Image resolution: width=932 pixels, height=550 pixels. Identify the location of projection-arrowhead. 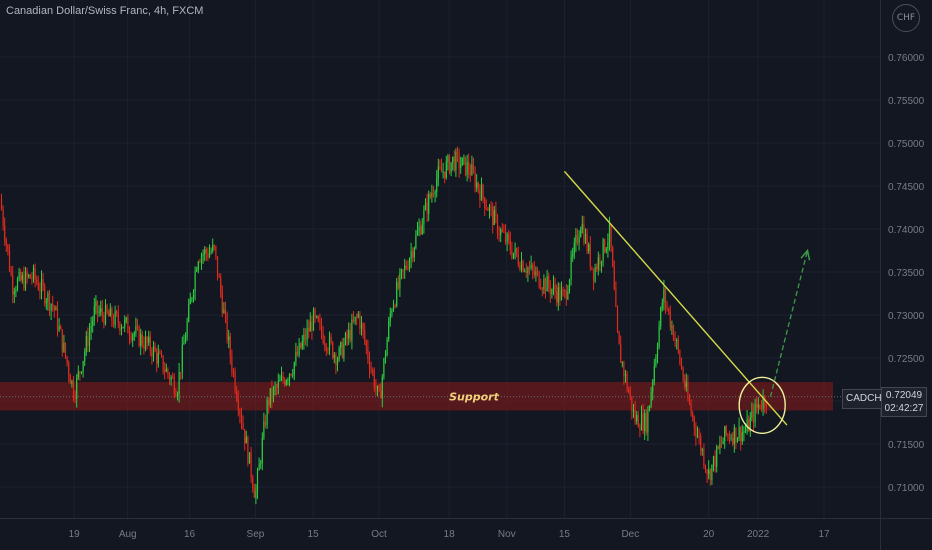
(805, 254).